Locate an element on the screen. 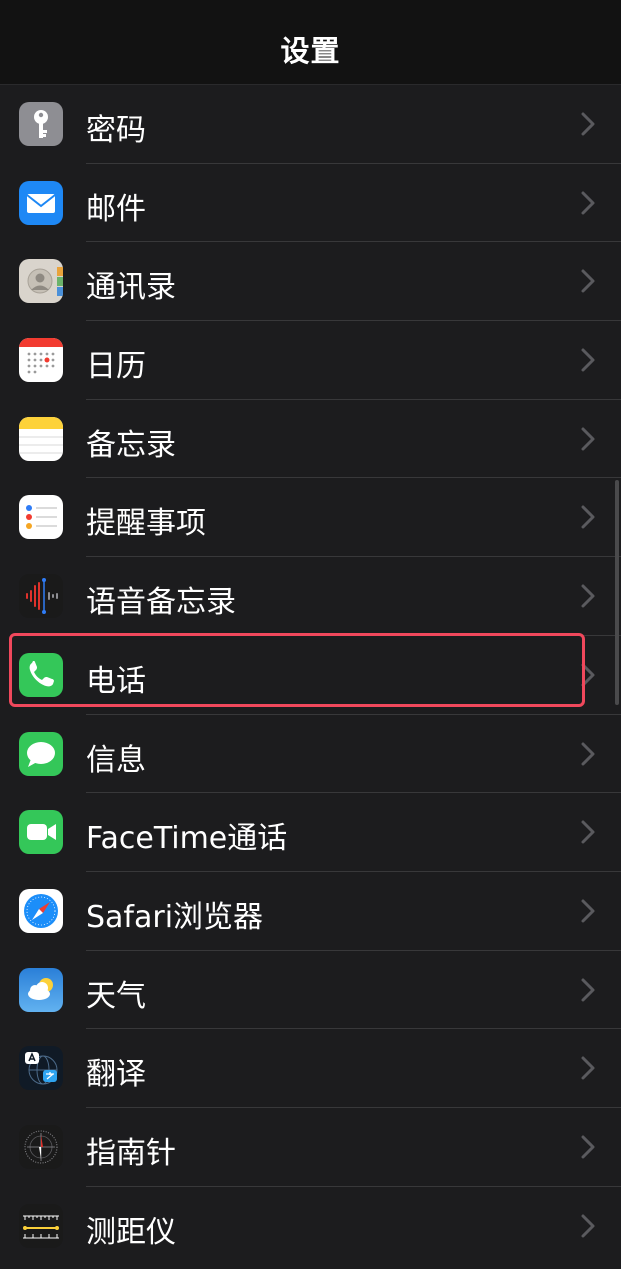 The width and height of the screenshot is (621, 1269). voice-memos-icon is located at coordinates (41, 596).